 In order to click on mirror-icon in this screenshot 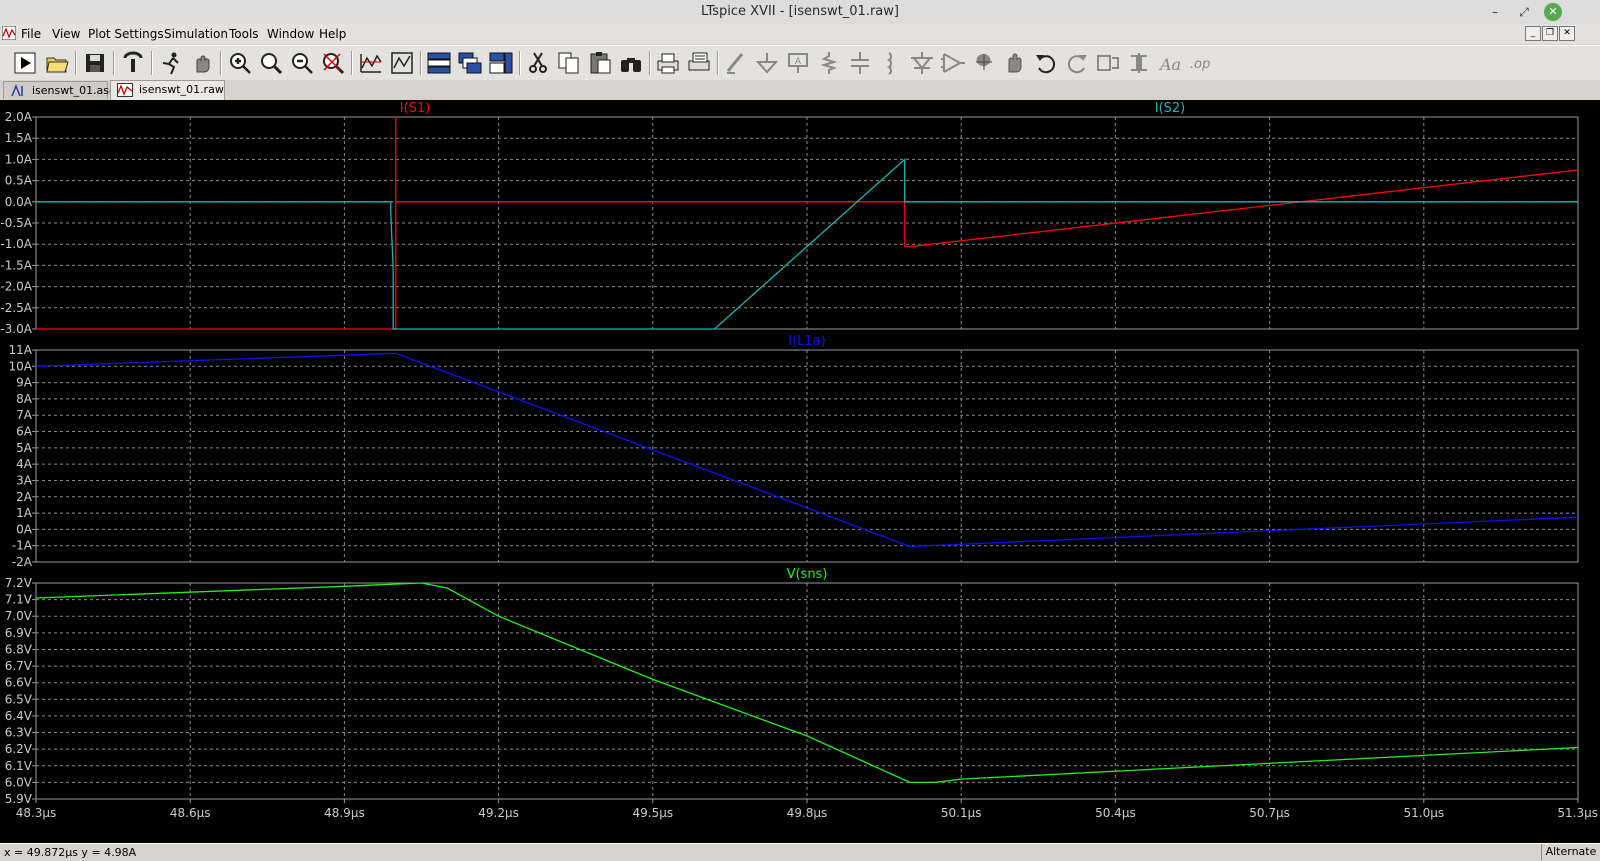, I will do `click(1139, 63)`.